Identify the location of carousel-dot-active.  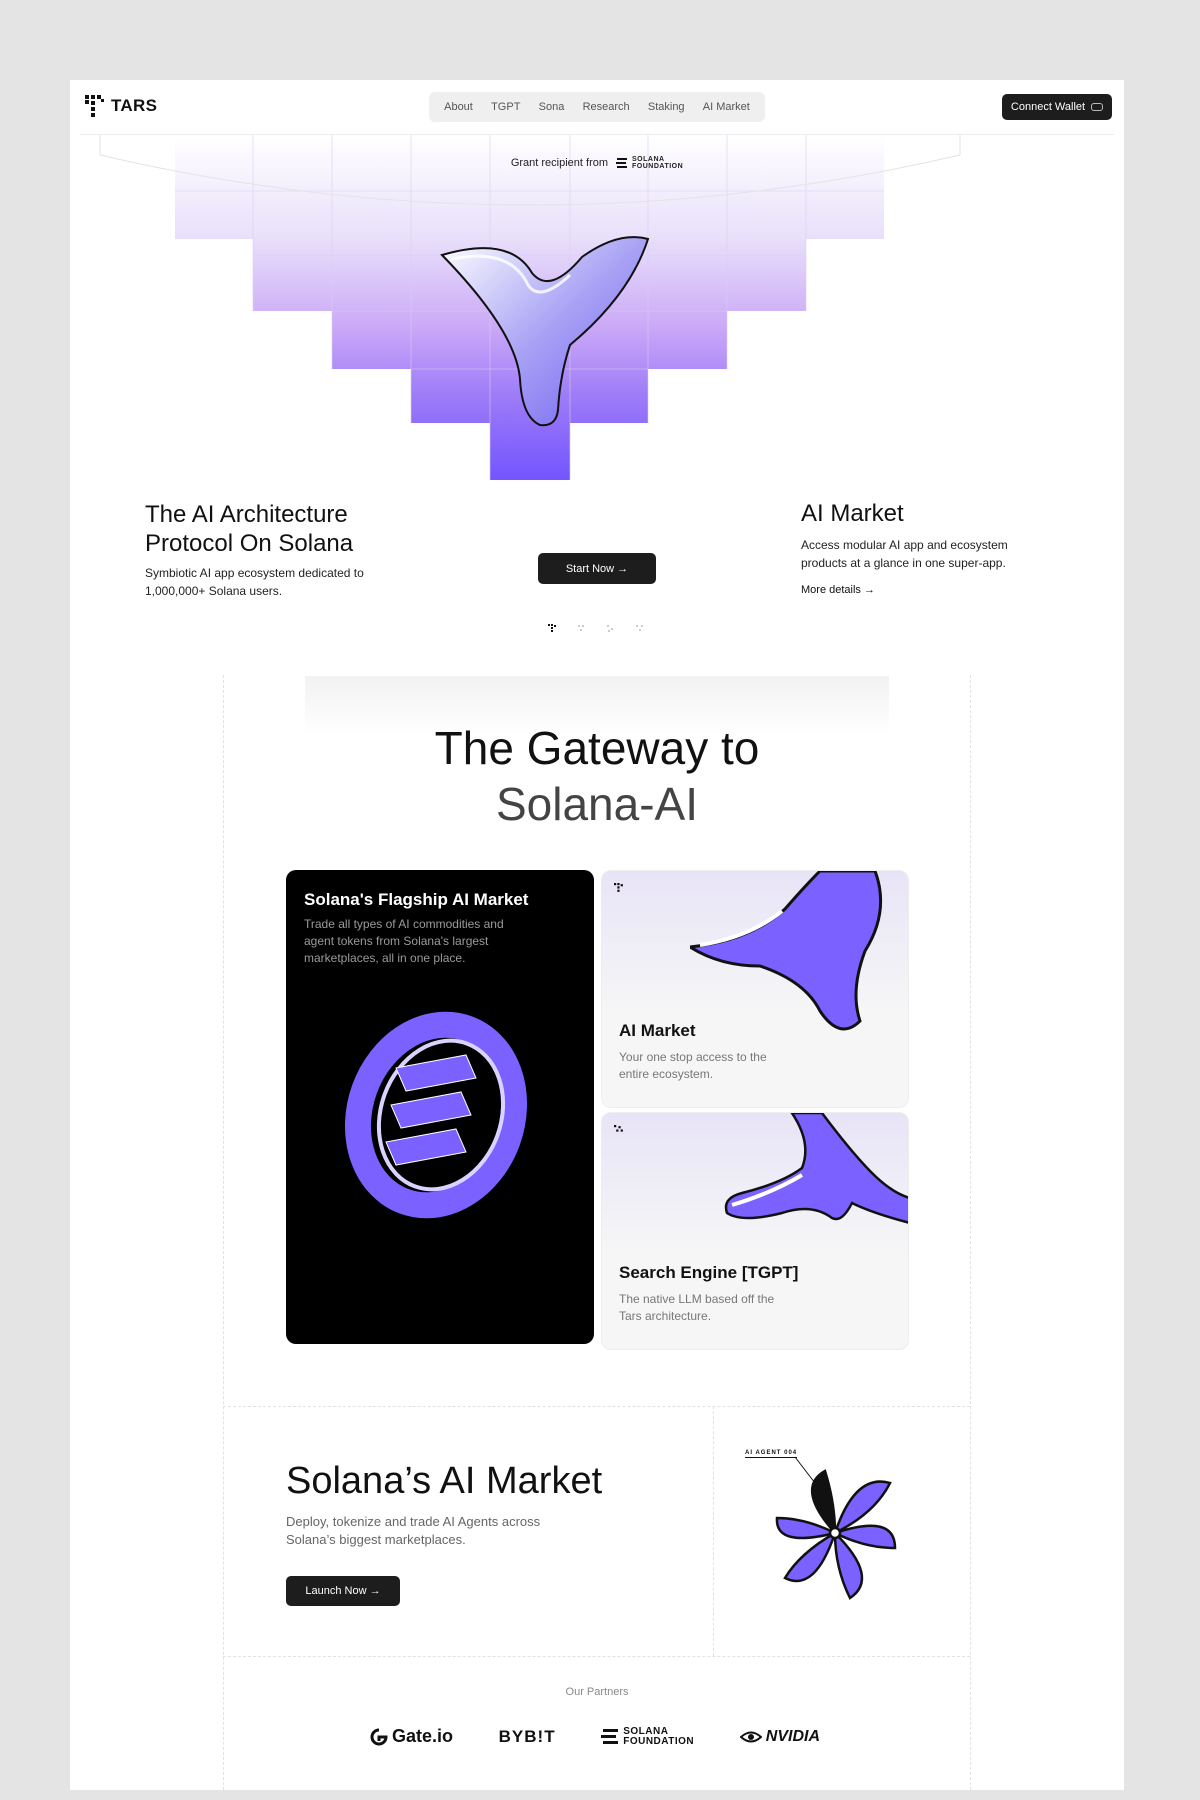
(552, 628).